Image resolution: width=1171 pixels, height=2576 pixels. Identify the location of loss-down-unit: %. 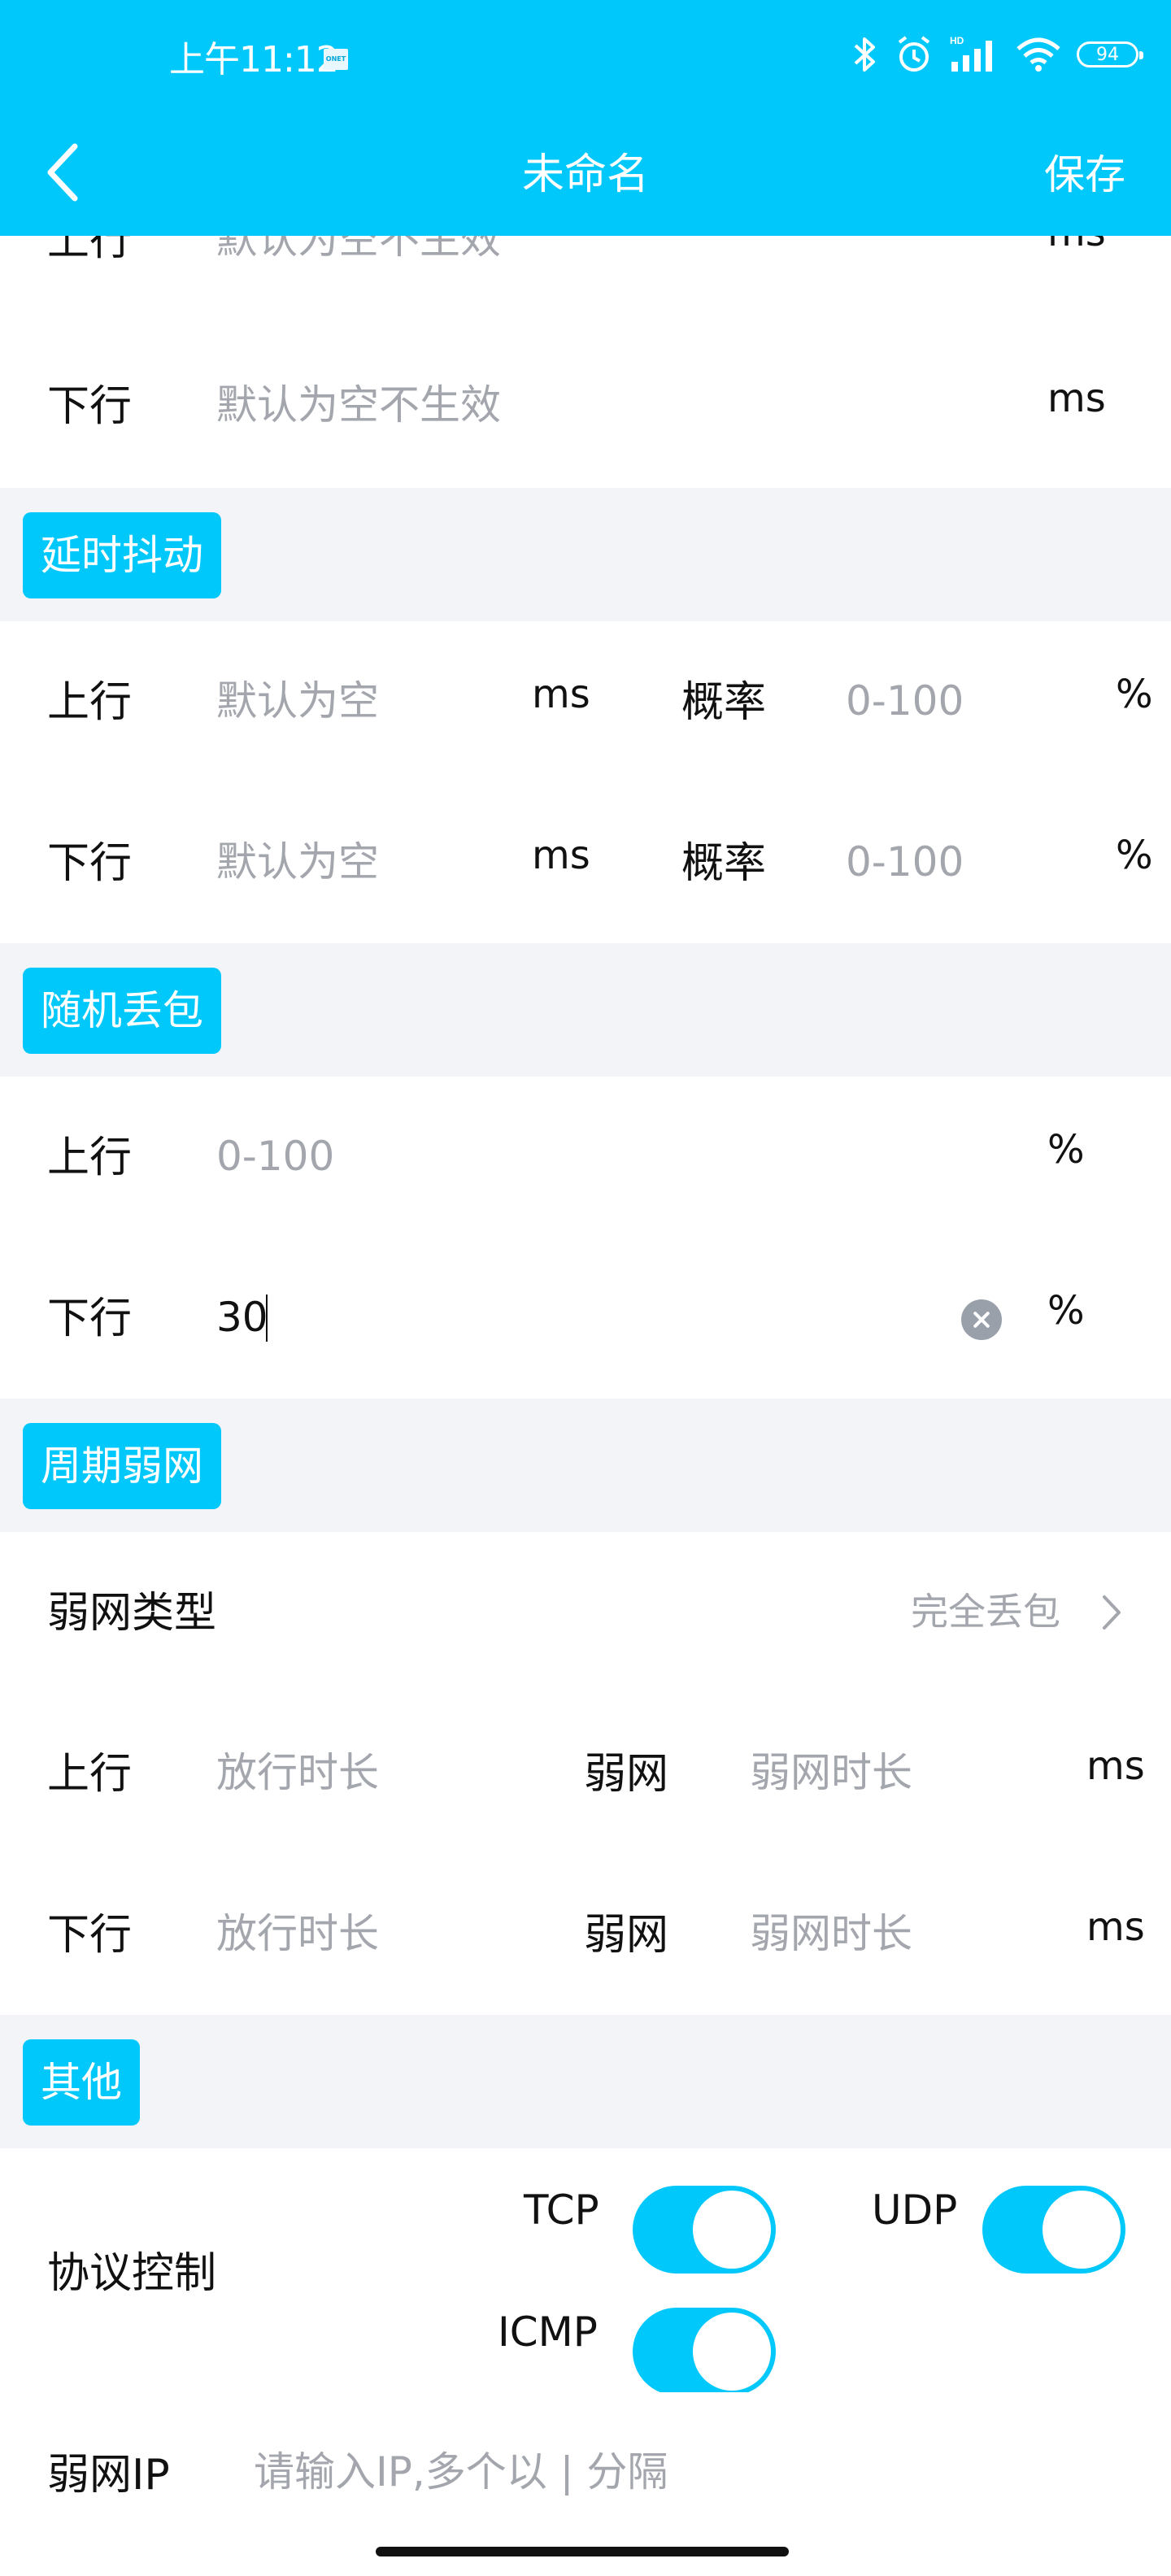
(1066, 1311).